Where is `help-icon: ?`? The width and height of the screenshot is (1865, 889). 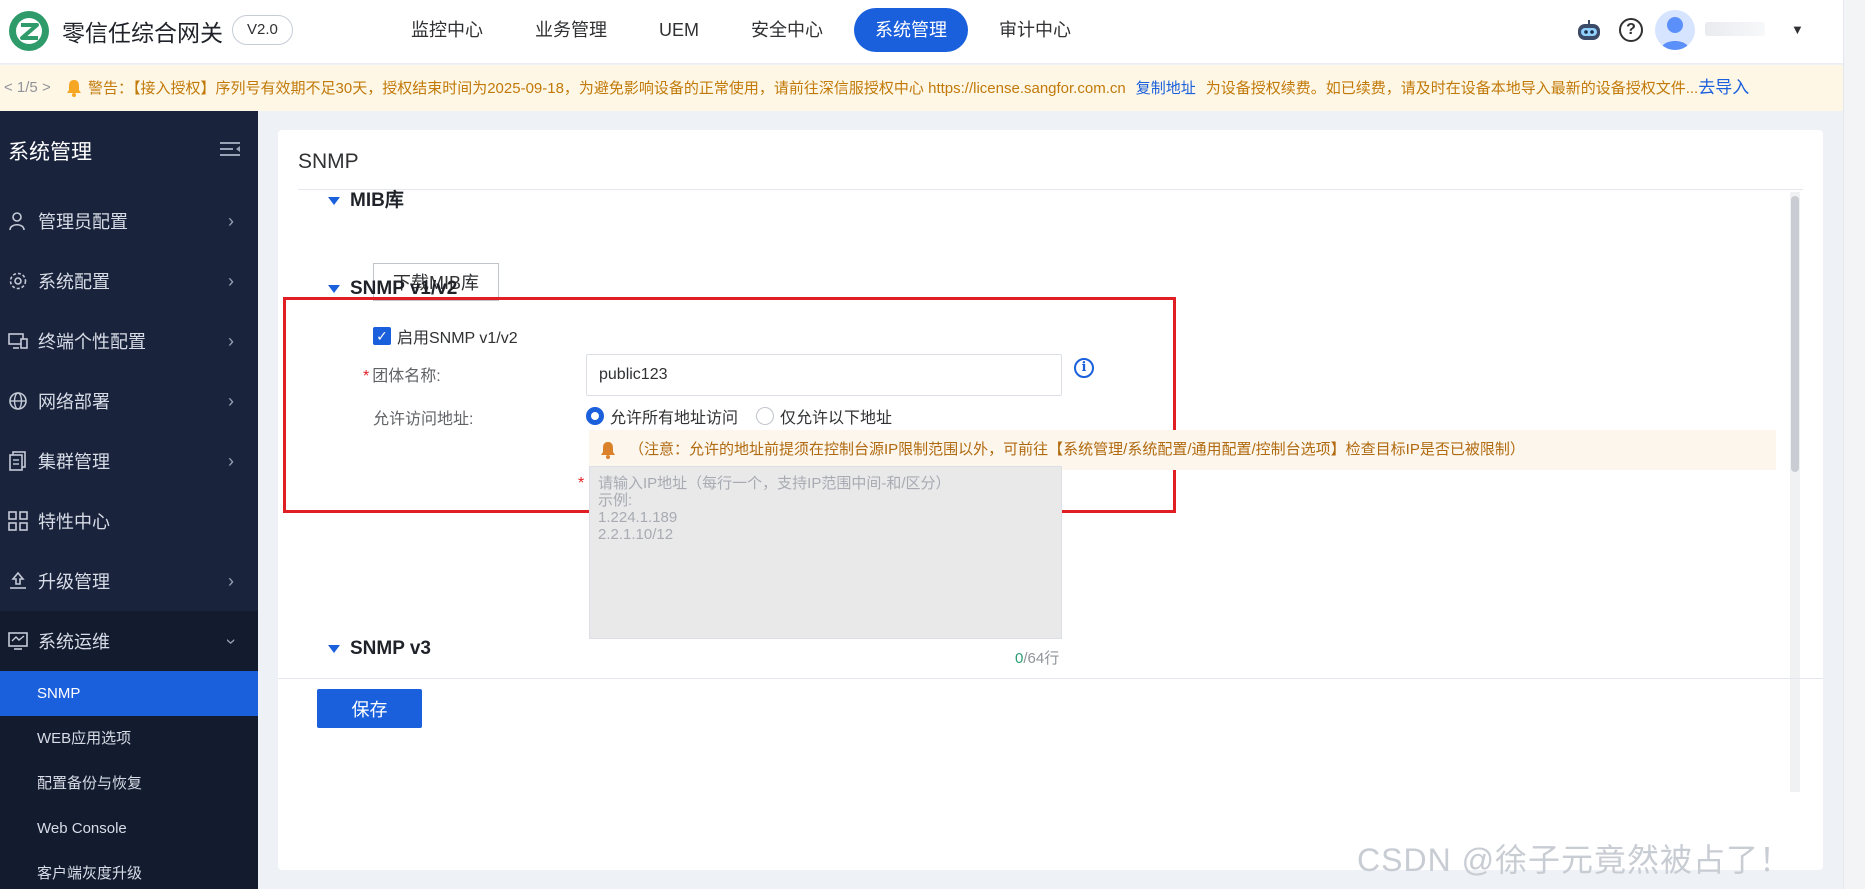 help-icon: ? is located at coordinates (1631, 30).